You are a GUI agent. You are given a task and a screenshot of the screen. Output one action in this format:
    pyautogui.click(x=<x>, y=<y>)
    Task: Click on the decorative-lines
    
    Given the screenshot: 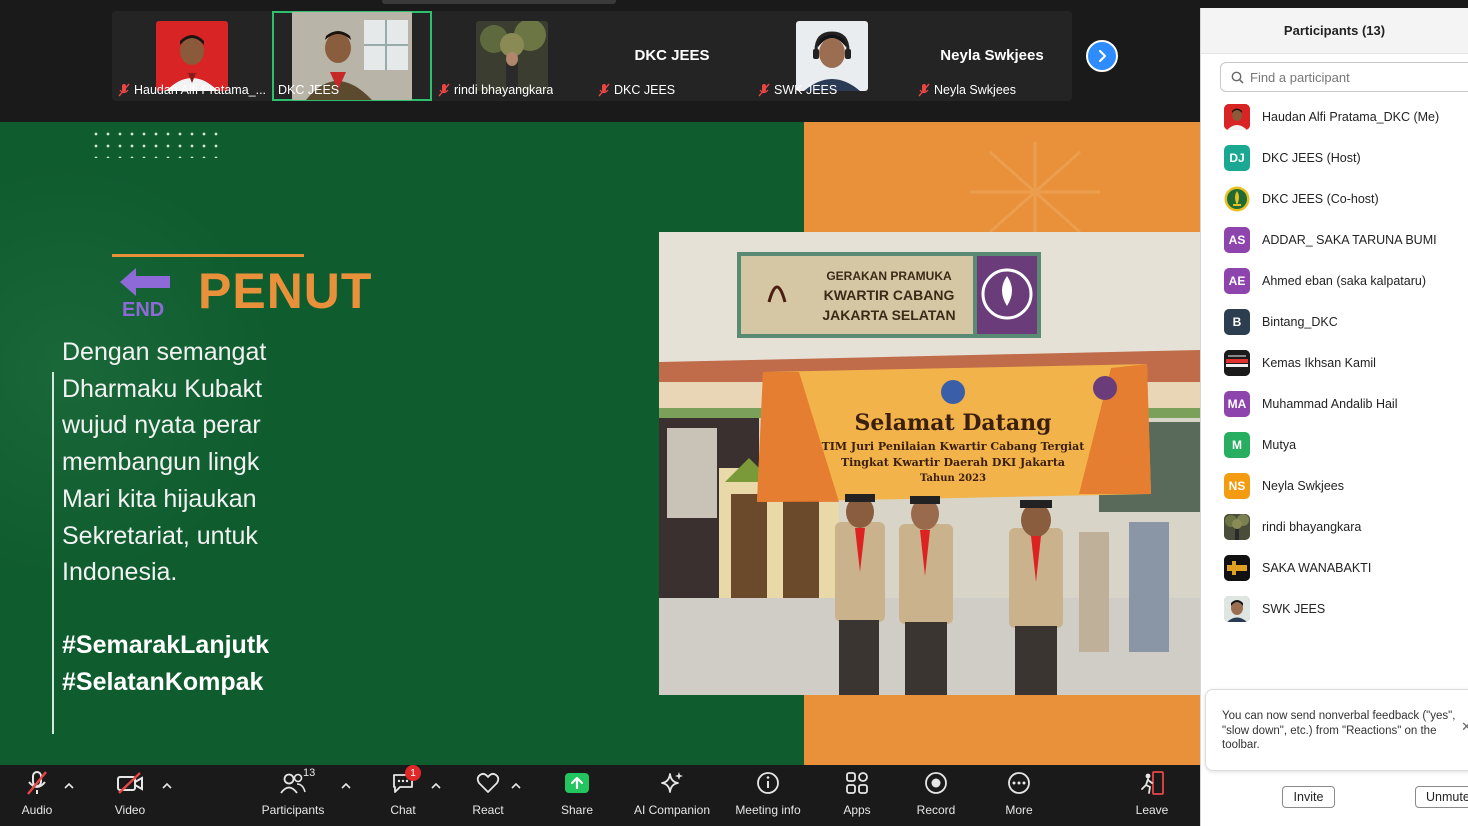 What is the action you would take?
    pyautogui.click(x=1035, y=192)
    